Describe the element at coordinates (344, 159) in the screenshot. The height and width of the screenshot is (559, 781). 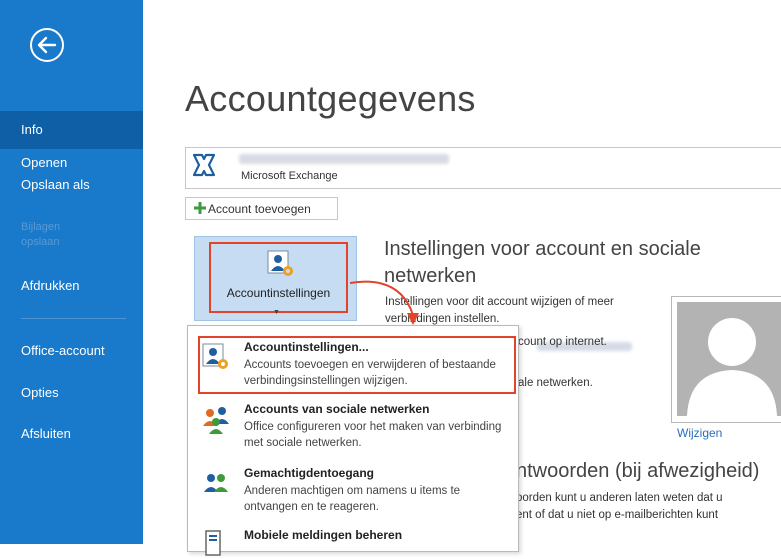
I see `account-email` at that location.